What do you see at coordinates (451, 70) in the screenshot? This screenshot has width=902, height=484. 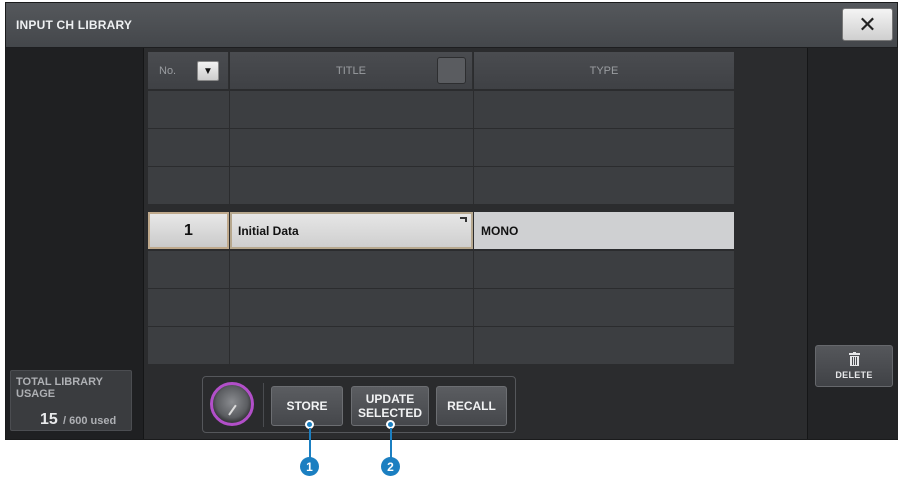 I see `title-filter-button` at bounding box center [451, 70].